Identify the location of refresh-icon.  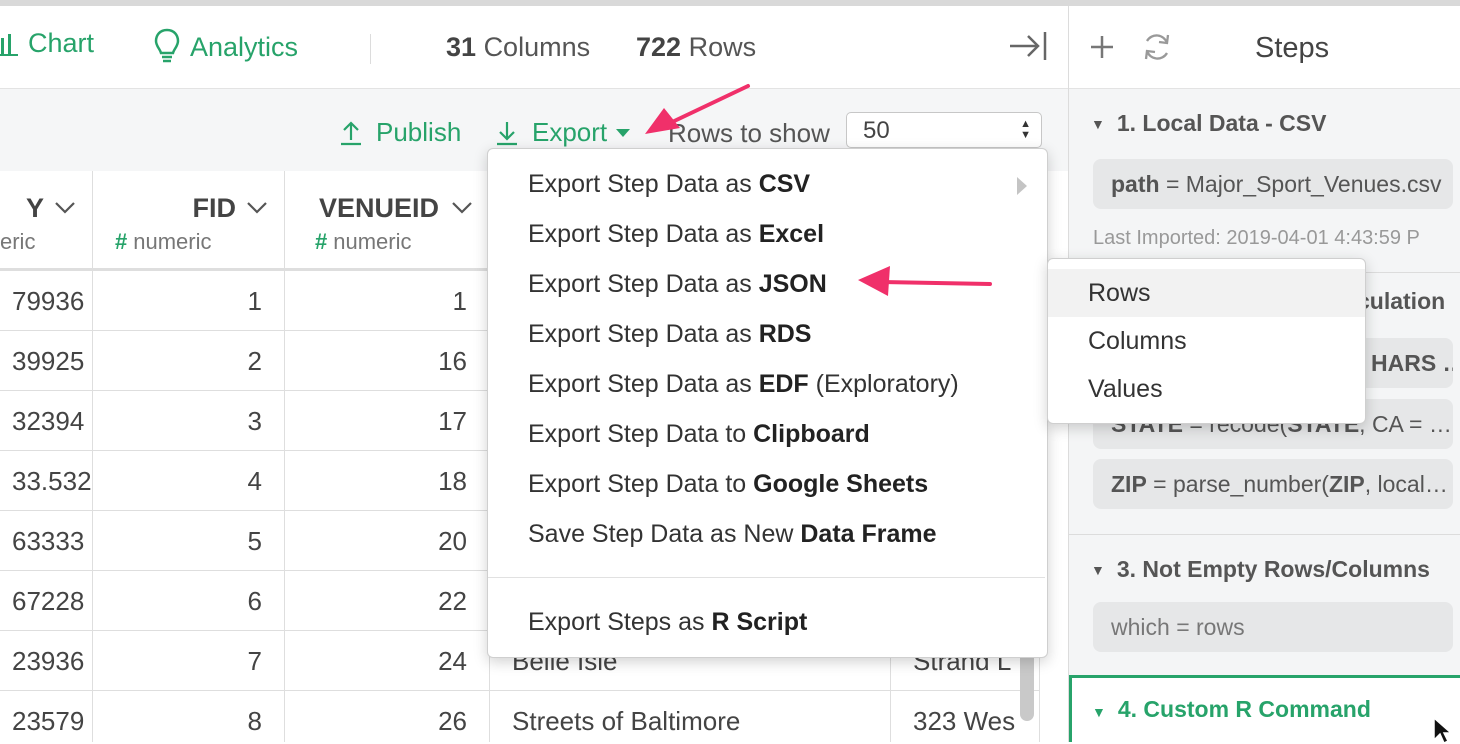
(1157, 47).